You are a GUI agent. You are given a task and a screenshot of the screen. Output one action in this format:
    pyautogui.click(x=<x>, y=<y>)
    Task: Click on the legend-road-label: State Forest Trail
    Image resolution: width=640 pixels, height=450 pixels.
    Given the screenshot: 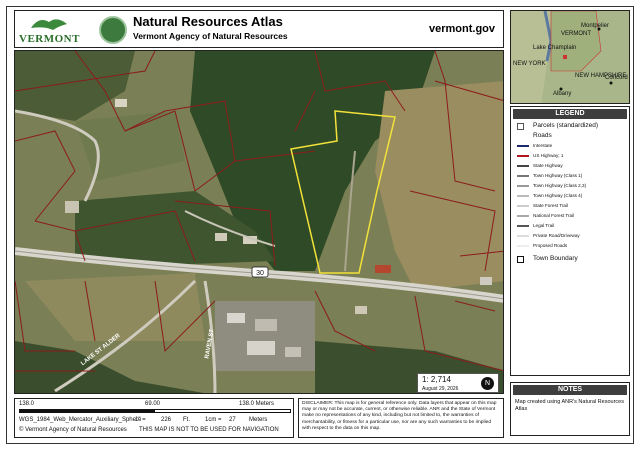 What is the action you would take?
    pyautogui.click(x=550, y=205)
    